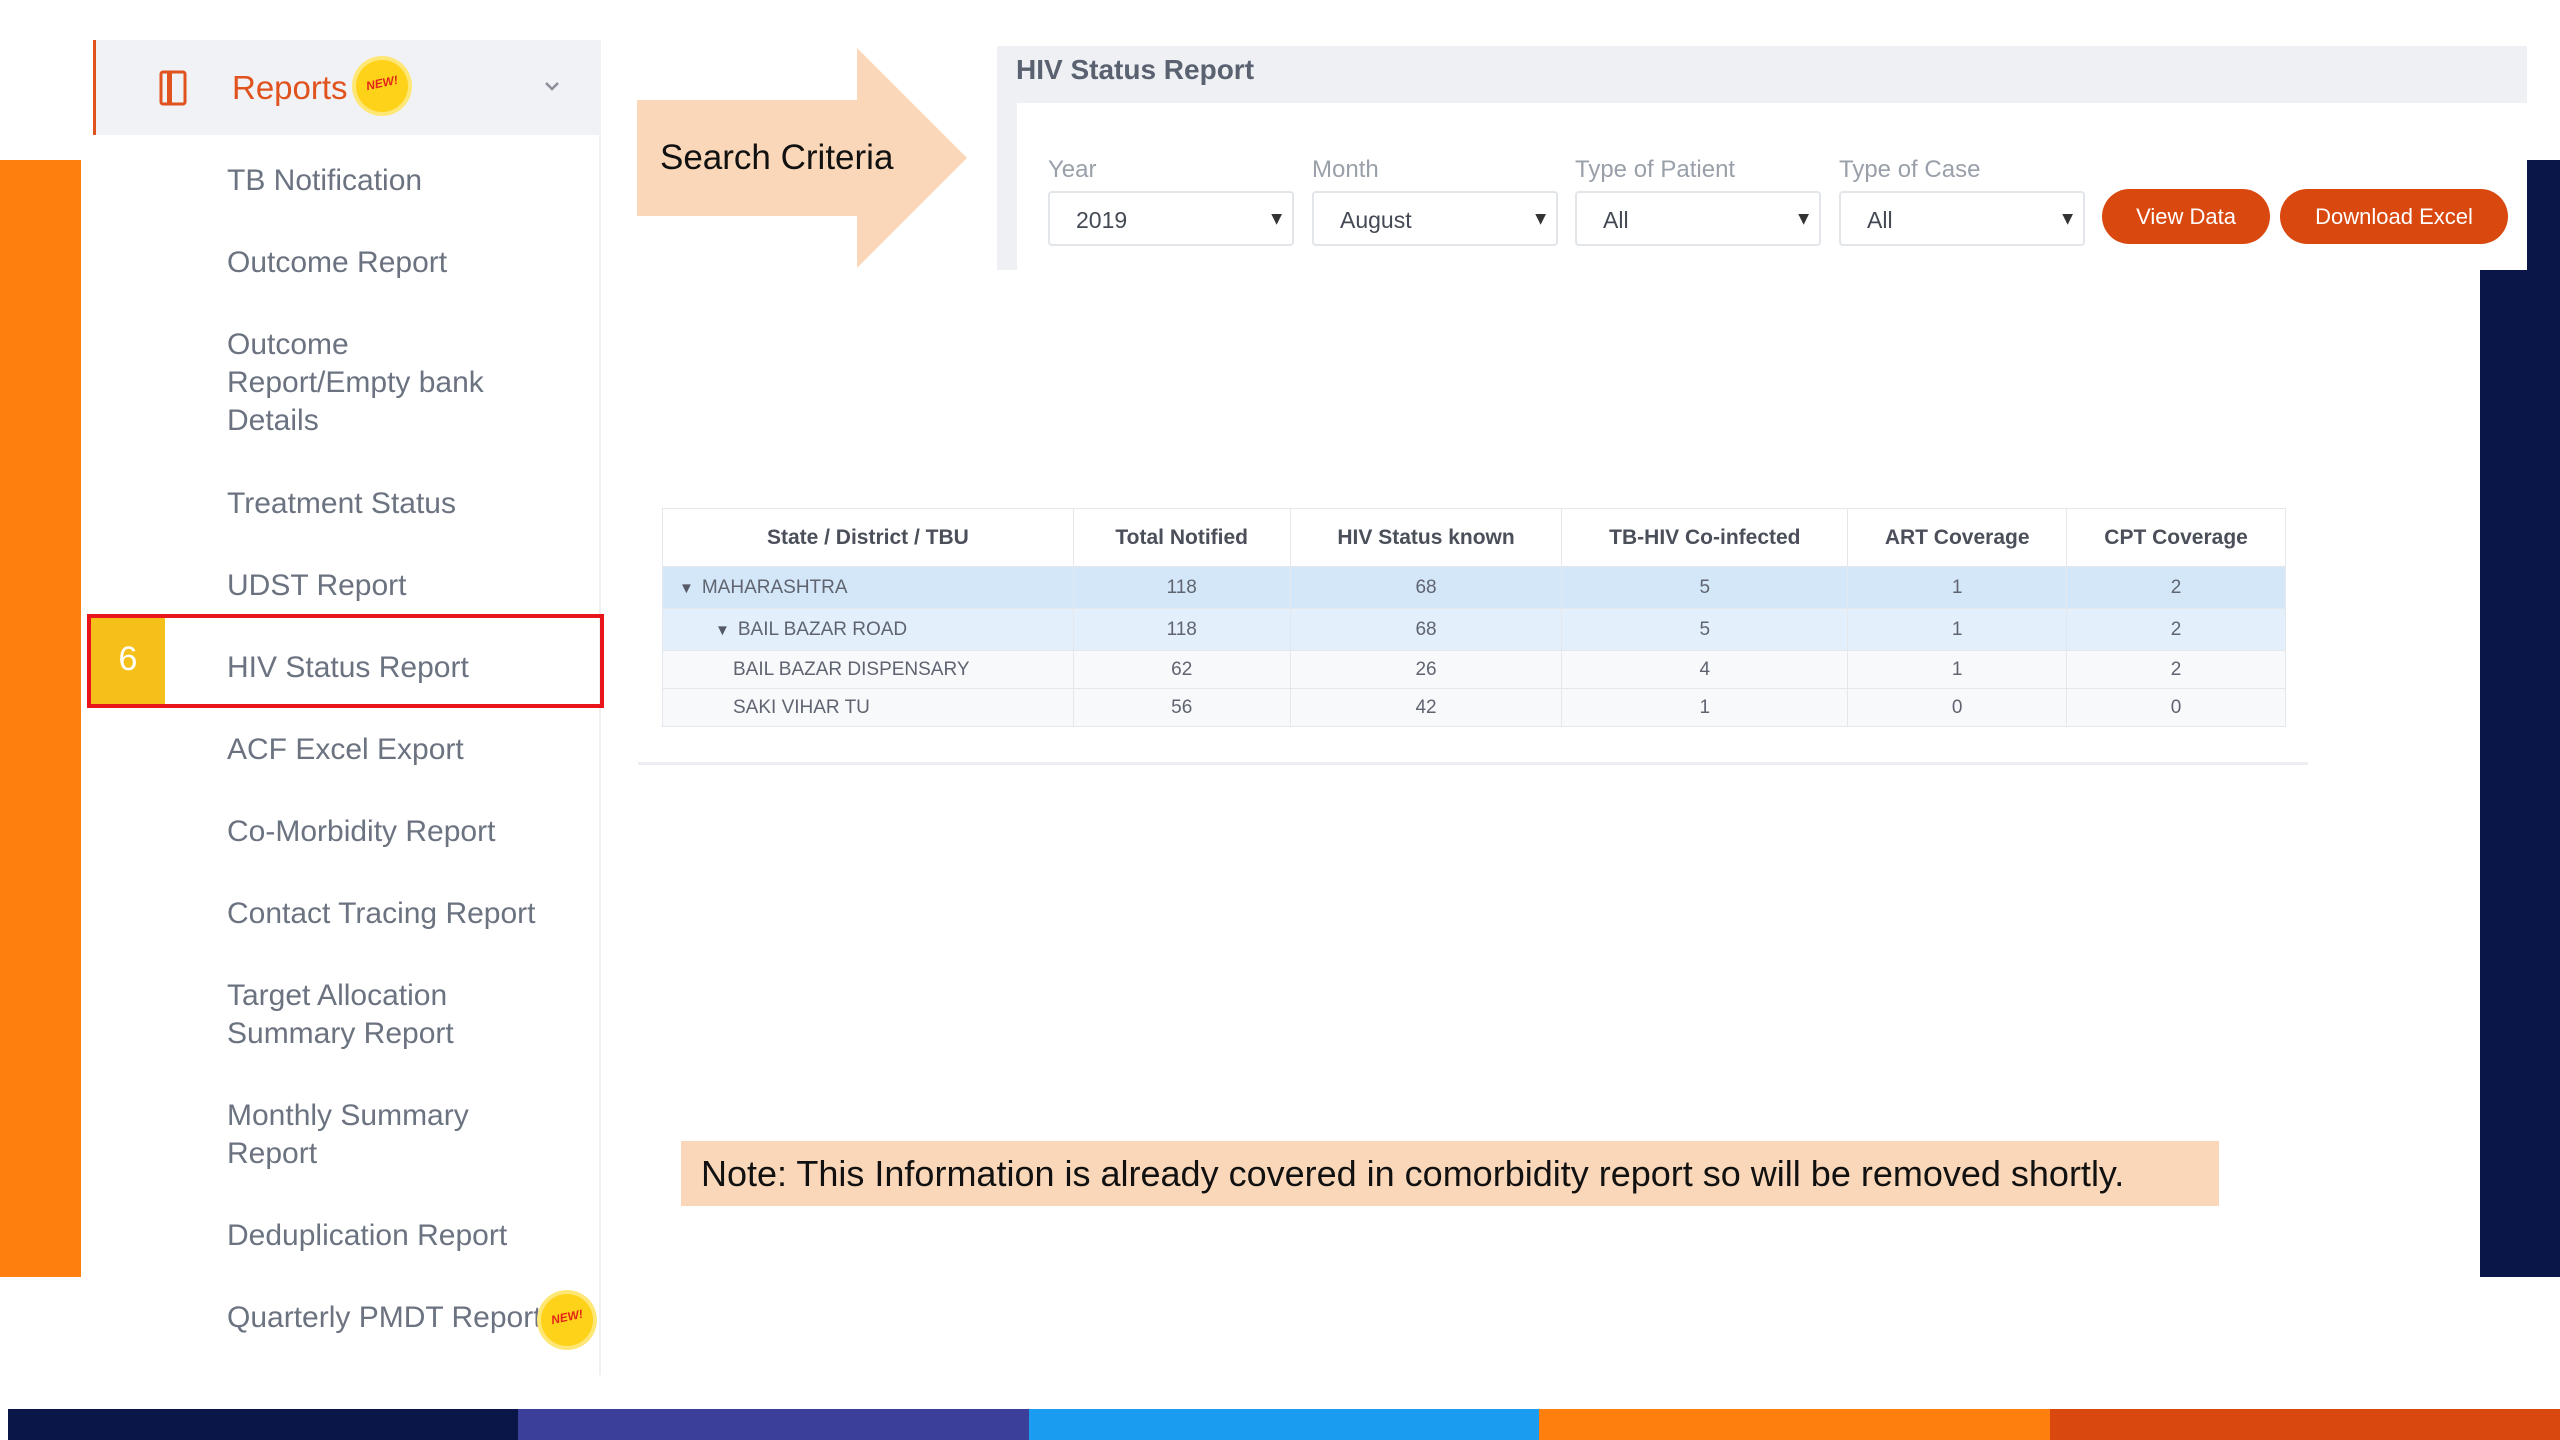  What do you see at coordinates (417, 914) in the screenshot?
I see `sidebar-item-contact-tracing-report: Contact Tracing Report` at bounding box center [417, 914].